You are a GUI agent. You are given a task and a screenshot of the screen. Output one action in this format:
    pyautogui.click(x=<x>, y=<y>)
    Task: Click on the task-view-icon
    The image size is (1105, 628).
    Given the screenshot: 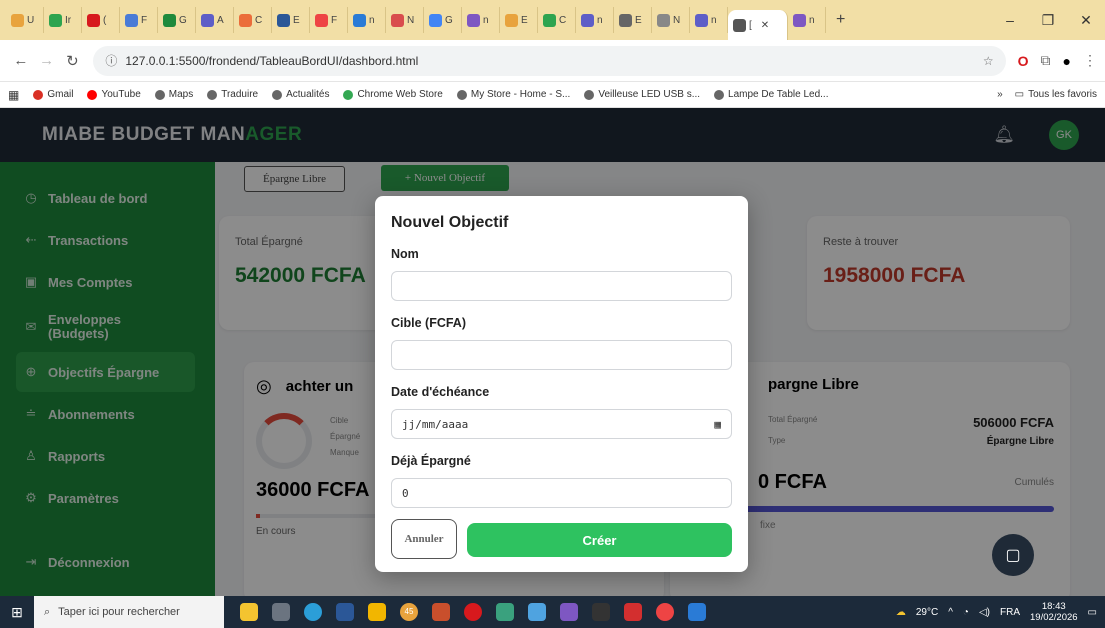 What is the action you would take?
    pyautogui.click(x=281, y=612)
    